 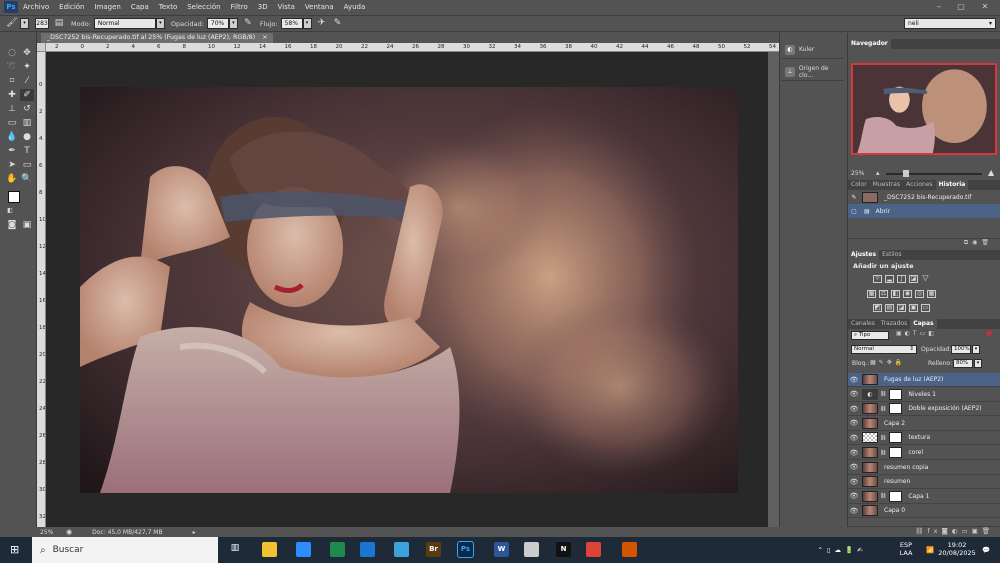 What do you see at coordinates (27, 95) in the screenshot?
I see `brush-tool-active-icon: ✐` at bounding box center [27, 95].